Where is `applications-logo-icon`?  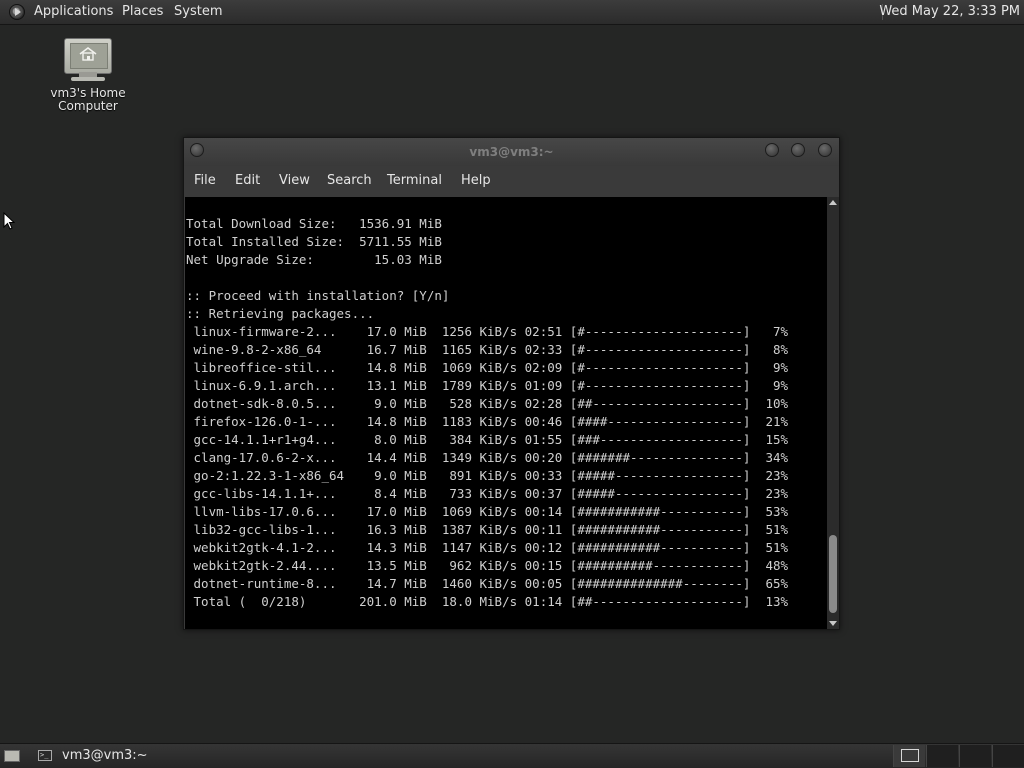 applications-logo-icon is located at coordinates (17, 12).